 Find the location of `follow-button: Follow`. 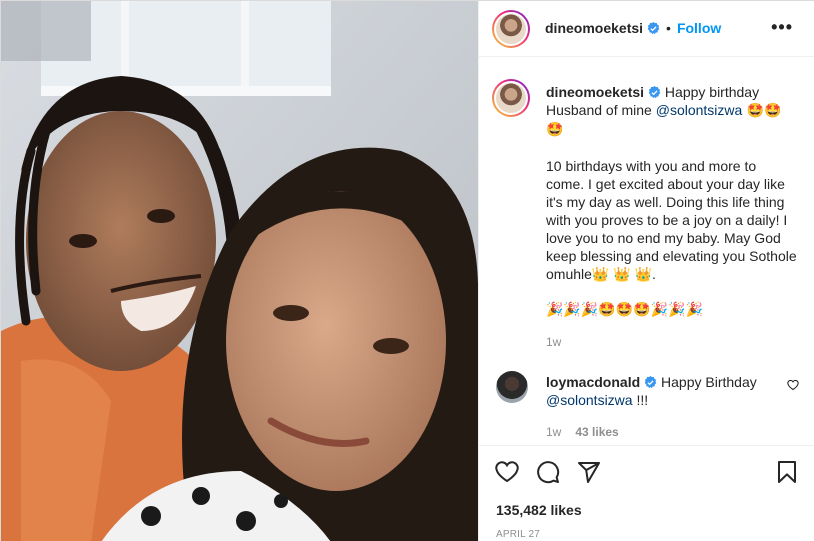

follow-button: Follow is located at coordinates (699, 28).